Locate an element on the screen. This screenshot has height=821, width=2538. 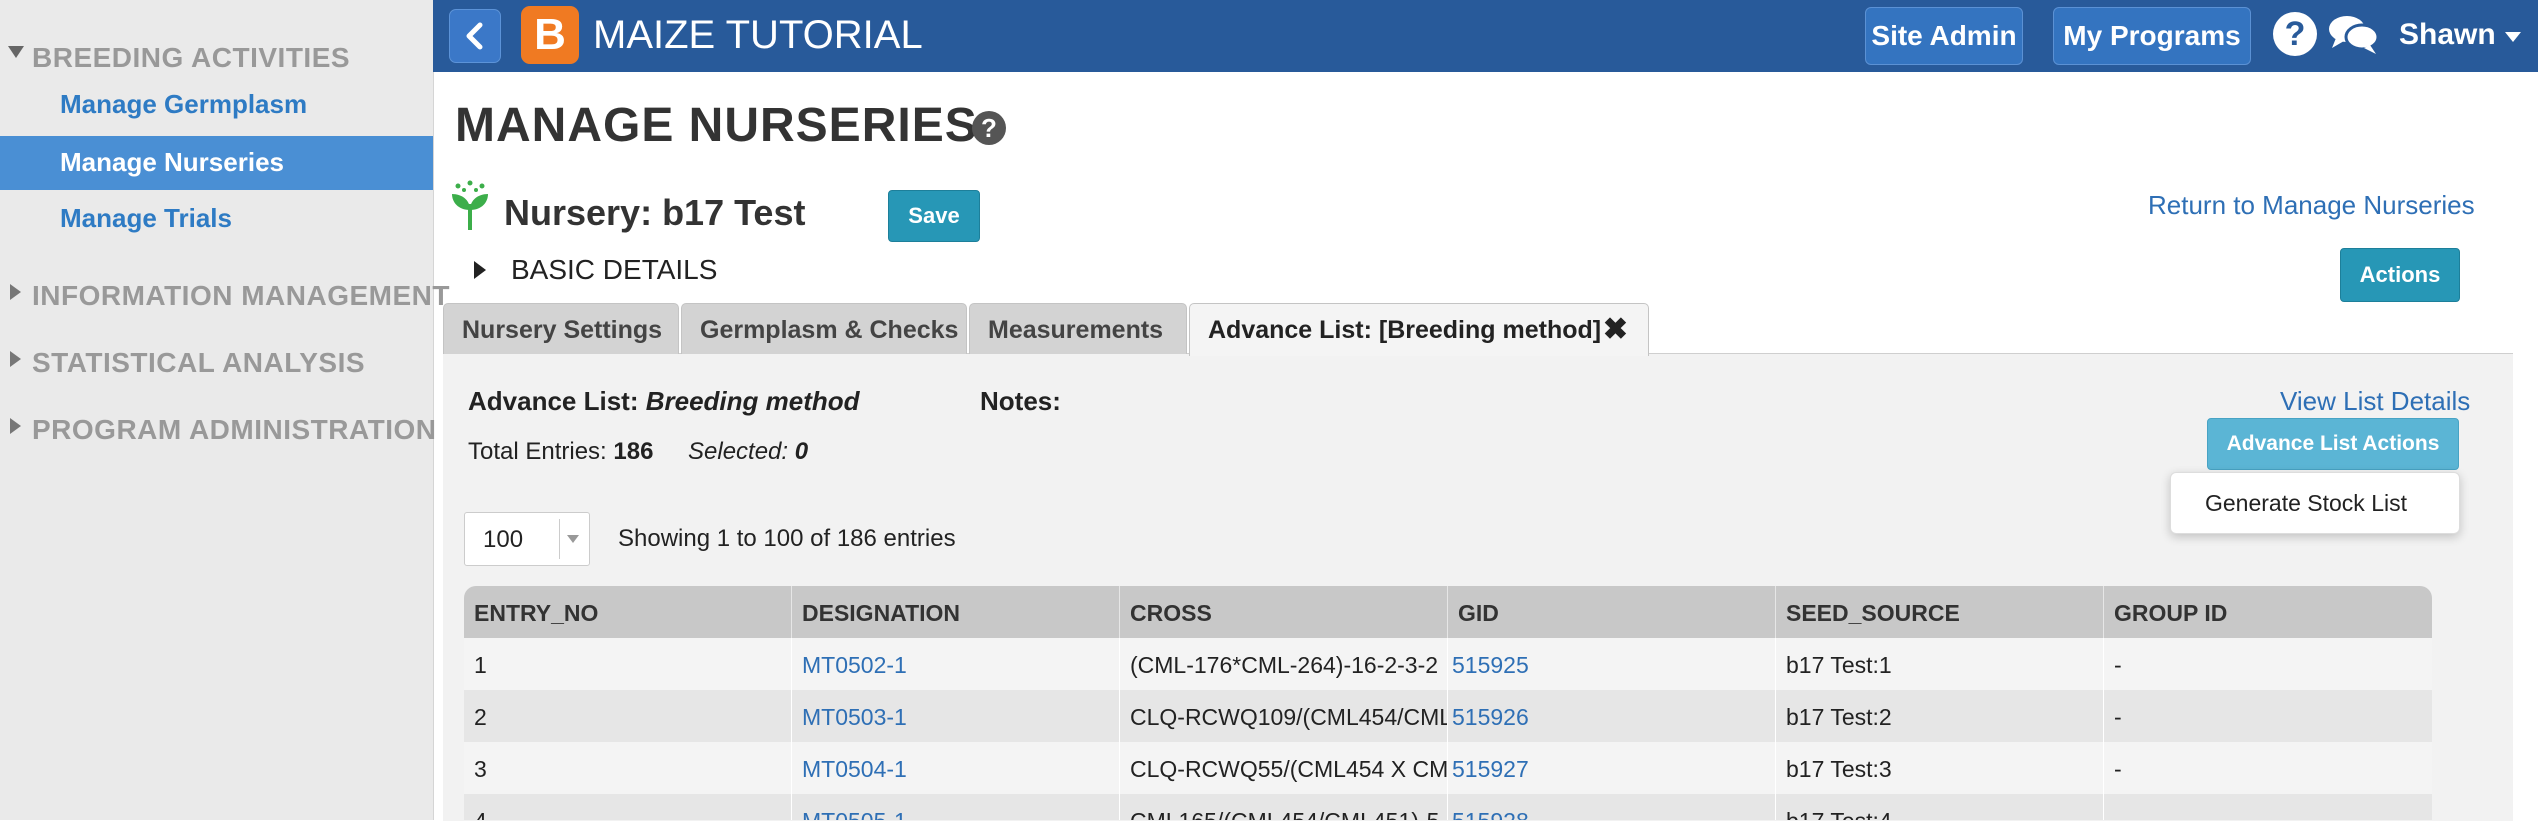
column-header-label: ENTRY_NO is located at coordinates (536, 613).